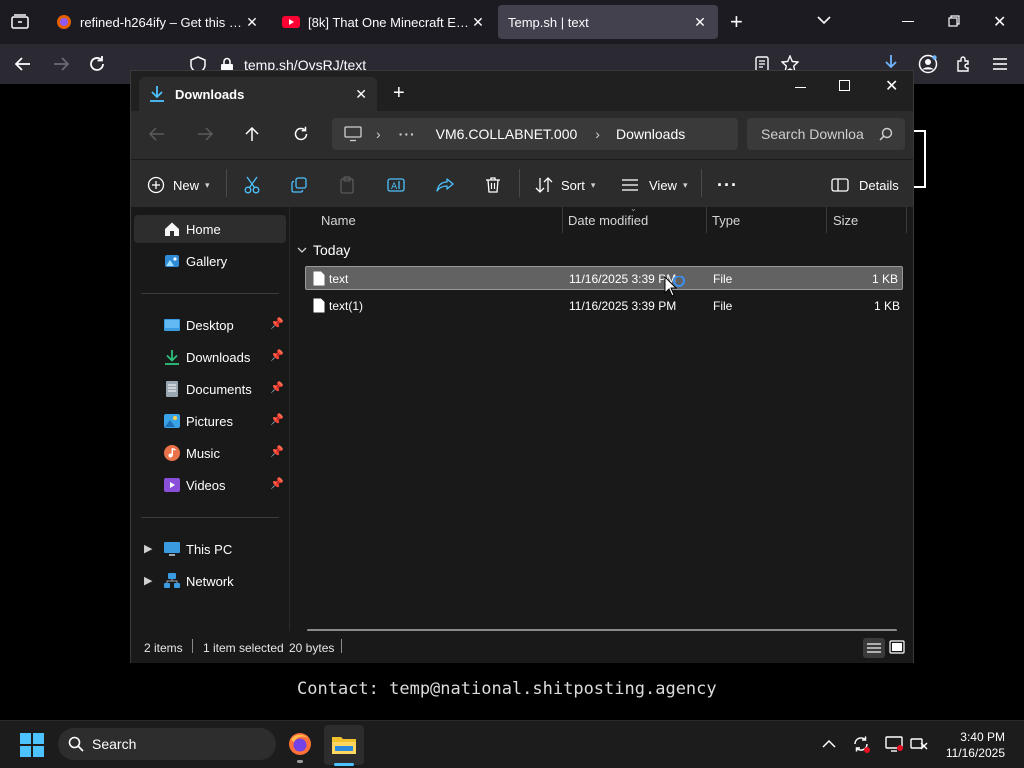 The width and height of the screenshot is (1024, 768). Describe the element at coordinates (210, 229) in the screenshot. I see `sidebar-item-home: Home` at that location.